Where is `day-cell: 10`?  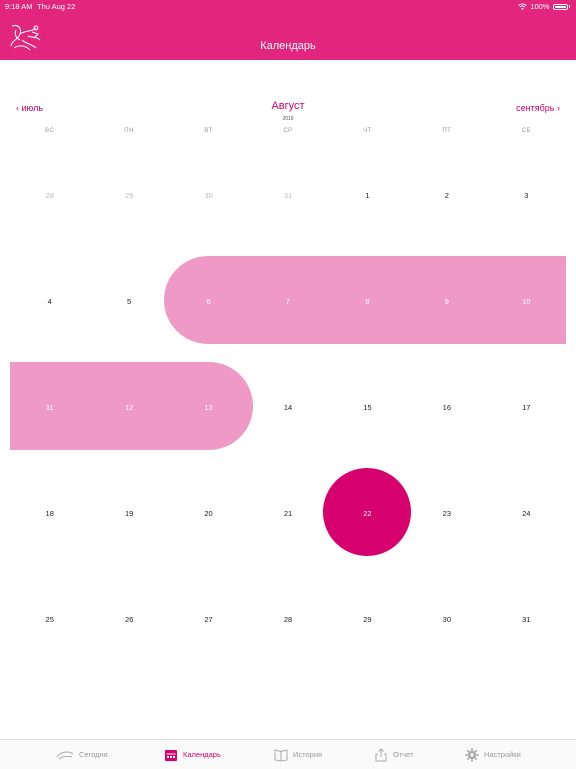
day-cell: 10 is located at coordinates (526, 301).